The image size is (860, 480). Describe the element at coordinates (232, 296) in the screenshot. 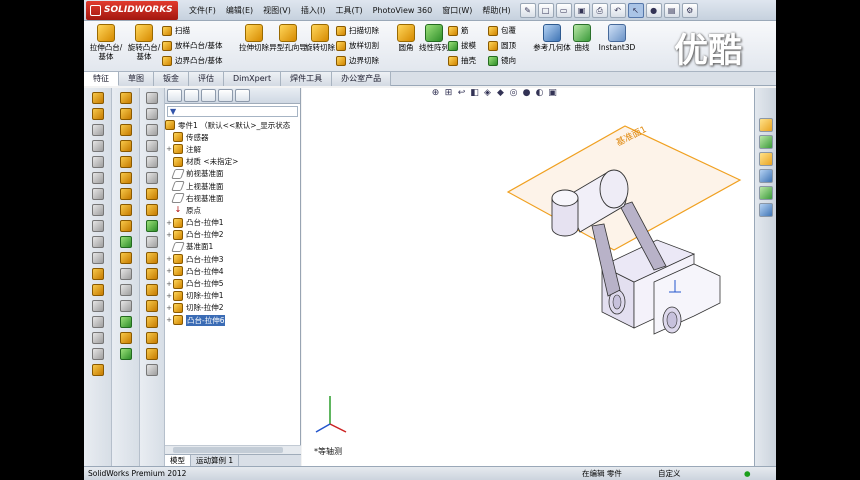

I see `tree-item: + 切除-拉伸1` at that location.